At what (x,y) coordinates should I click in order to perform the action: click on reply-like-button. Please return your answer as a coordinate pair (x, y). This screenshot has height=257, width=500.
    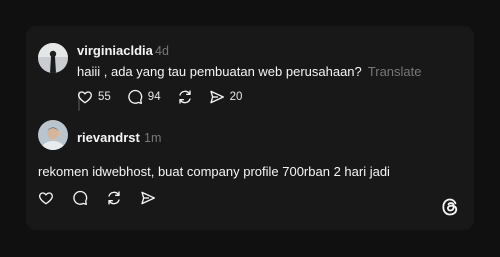
    Looking at the image, I should click on (46, 198).